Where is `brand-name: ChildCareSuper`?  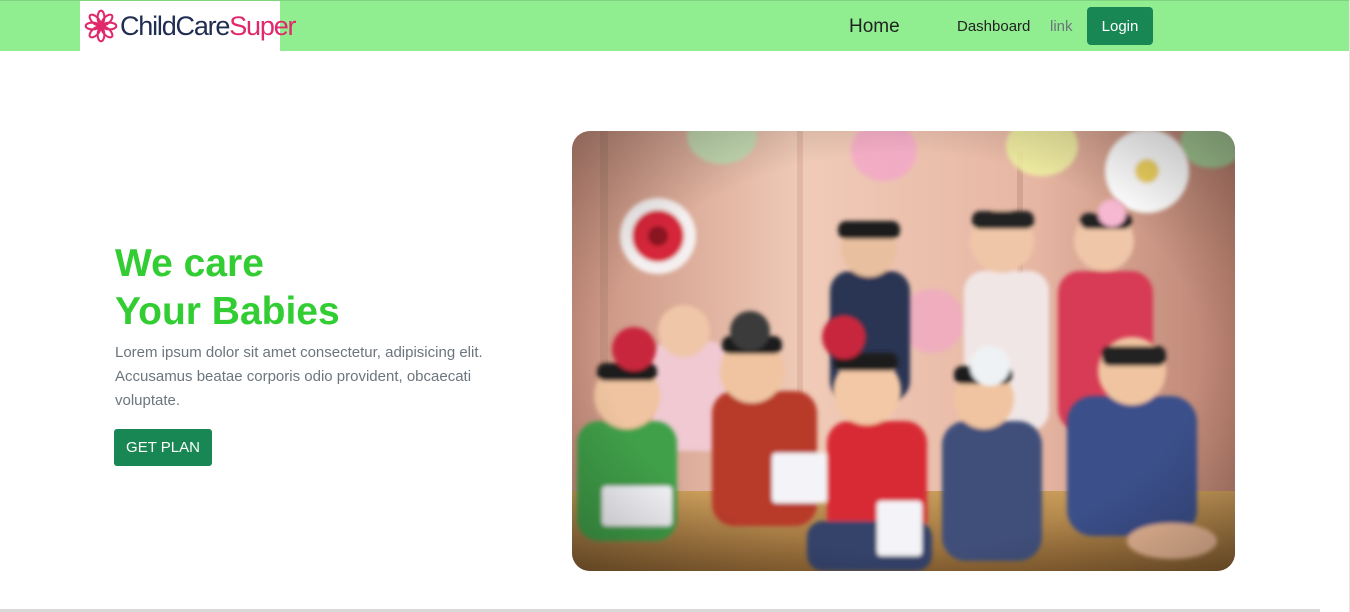 brand-name: ChildCareSuper is located at coordinates (208, 26).